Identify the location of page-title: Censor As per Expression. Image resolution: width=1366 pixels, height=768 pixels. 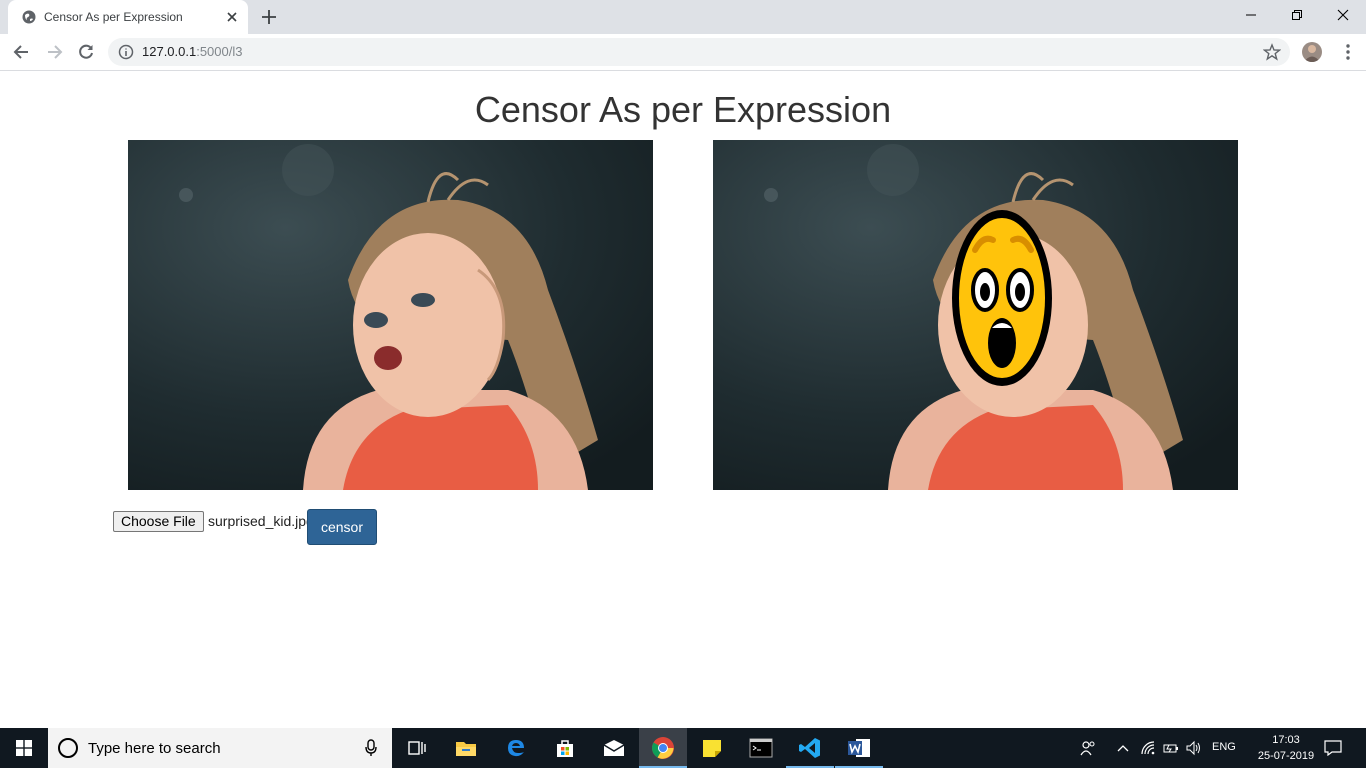
(683, 109).